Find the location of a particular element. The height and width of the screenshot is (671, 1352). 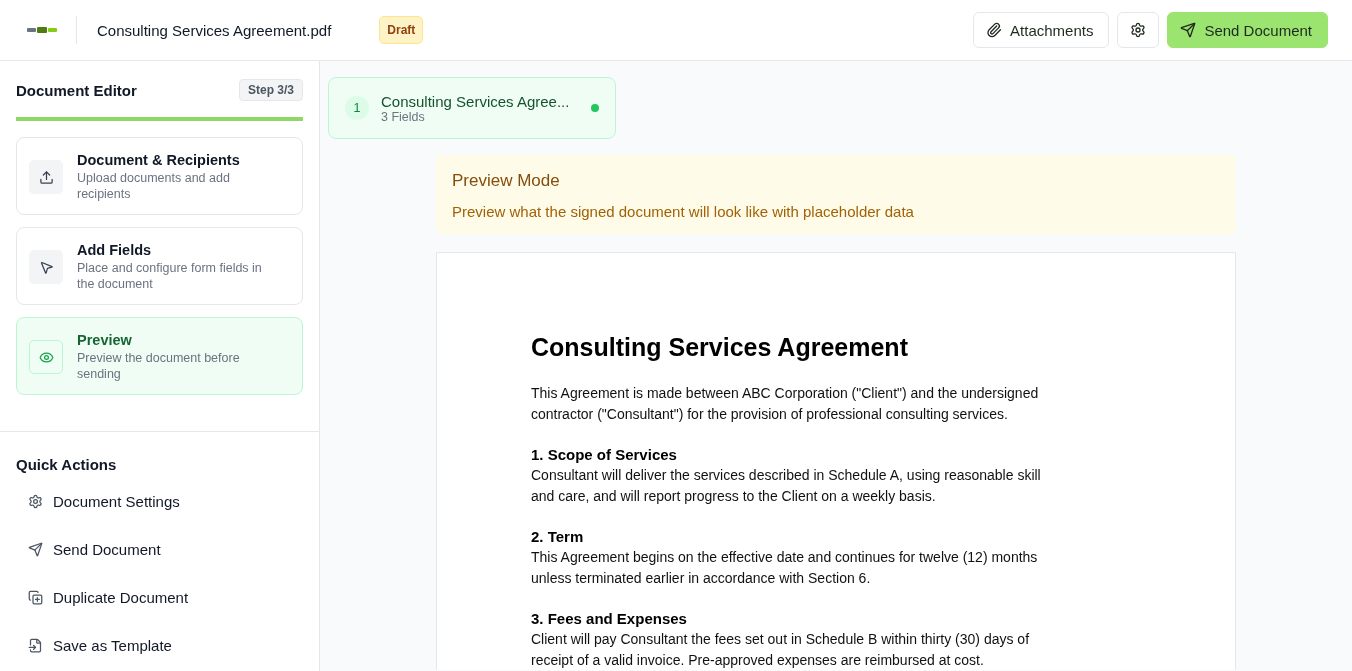

copy-icon is located at coordinates (35, 597).